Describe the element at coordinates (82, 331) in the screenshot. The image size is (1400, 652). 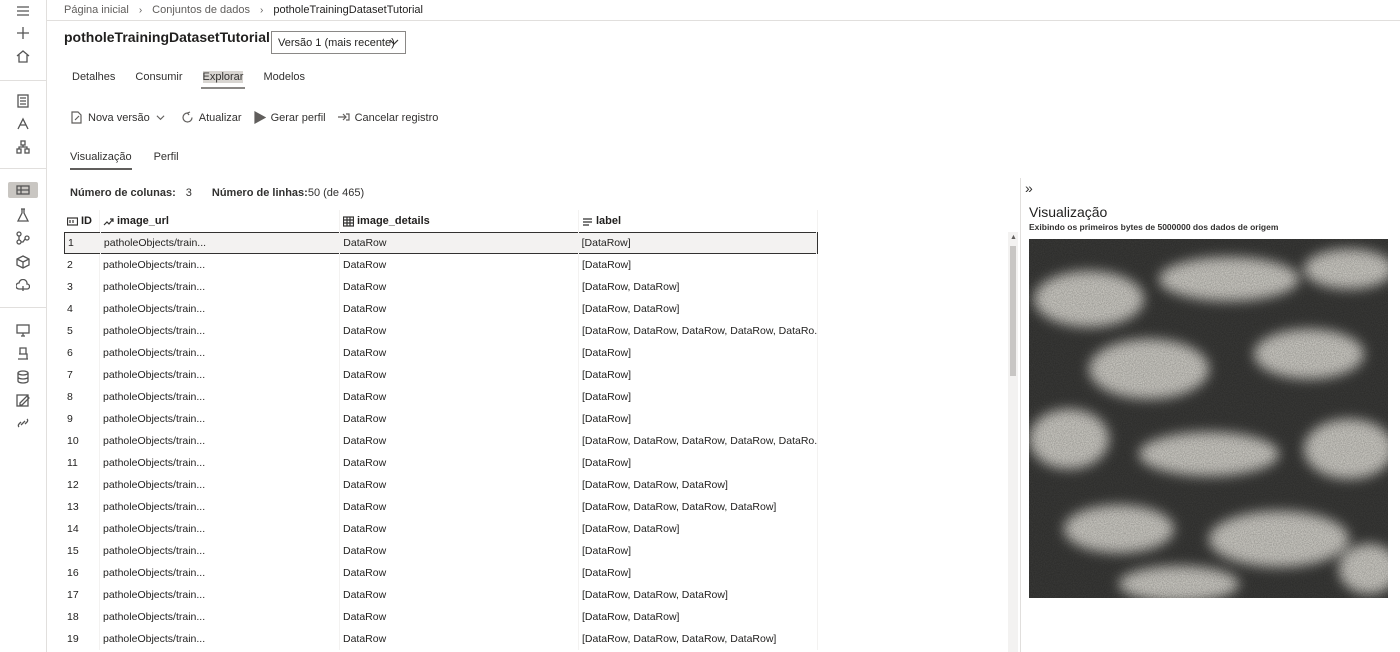
I see `cell-id: 5` at that location.